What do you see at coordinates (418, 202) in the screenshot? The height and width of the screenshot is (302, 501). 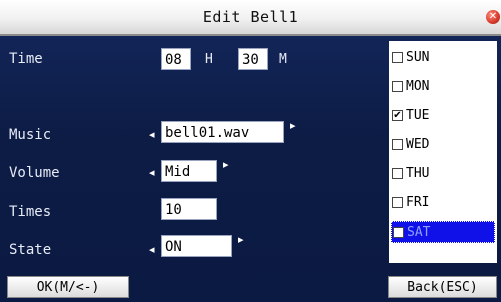 I see `day-label: FRI` at bounding box center [418, 202].